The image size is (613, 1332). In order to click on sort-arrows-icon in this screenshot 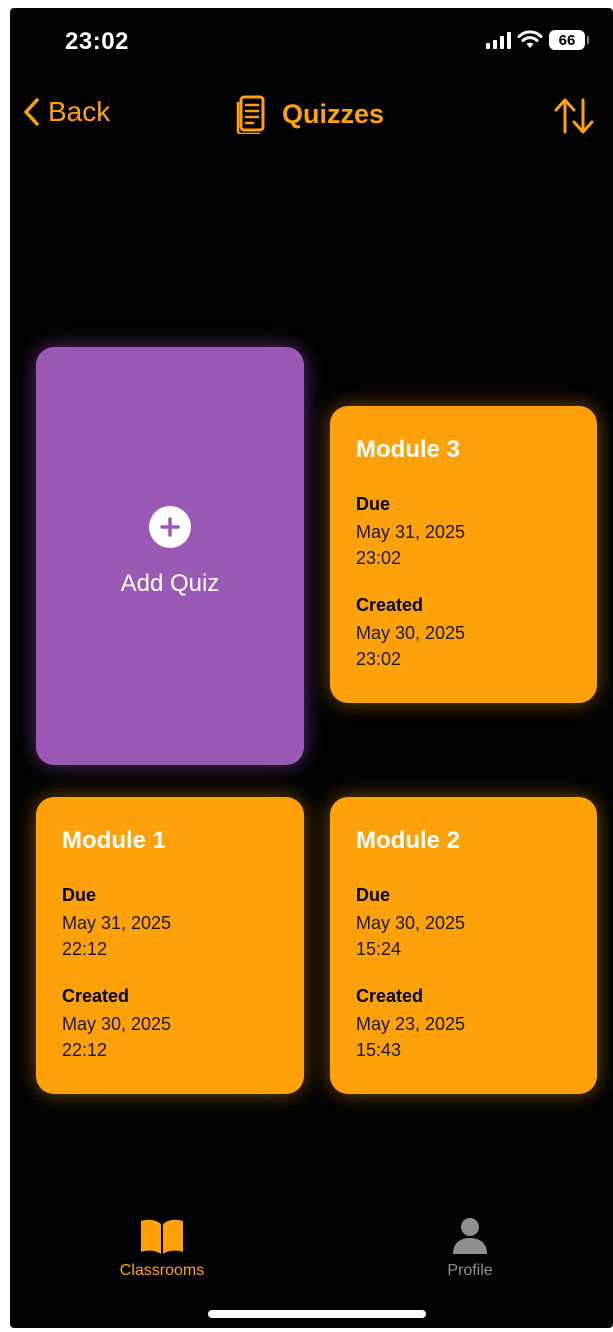, I will do `click(574, 116)`.